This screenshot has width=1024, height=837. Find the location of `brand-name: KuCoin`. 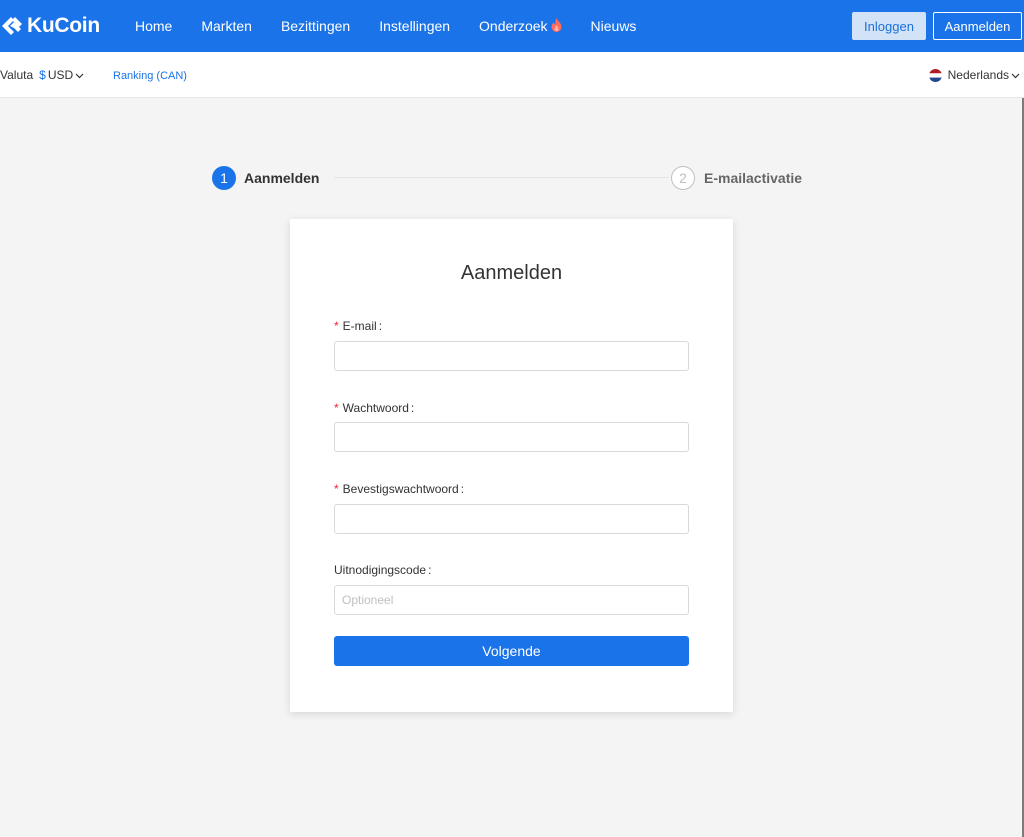

brand-name: KuCoin is located at coordinates (63, 25).